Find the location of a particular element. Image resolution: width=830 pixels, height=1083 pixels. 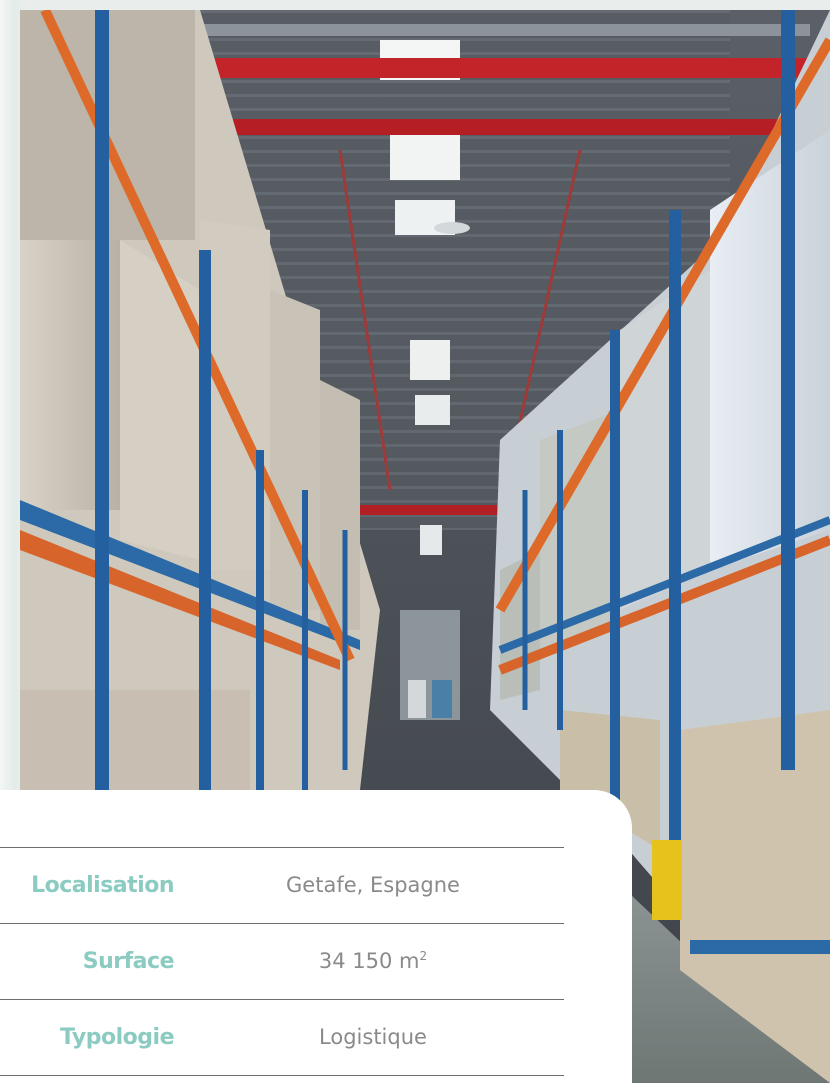

surface-unit-exponent: 2 is located at coordinates (423, 956).